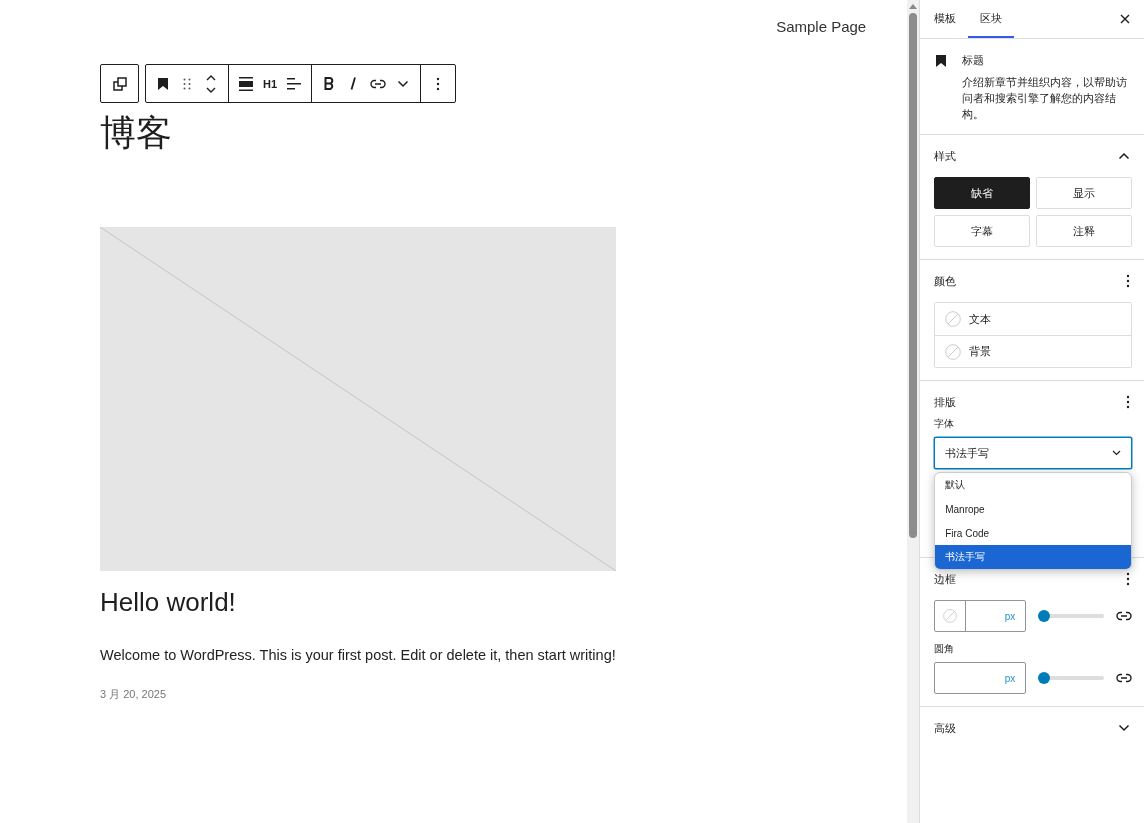  What do you see at coordinates (1045, 98) in the screenshot?
I see `block-description: 介绍新章节并组织内容，以帮助访问者和搜索引擎了解您的内容结构。` at bounding box center [1045, 98].